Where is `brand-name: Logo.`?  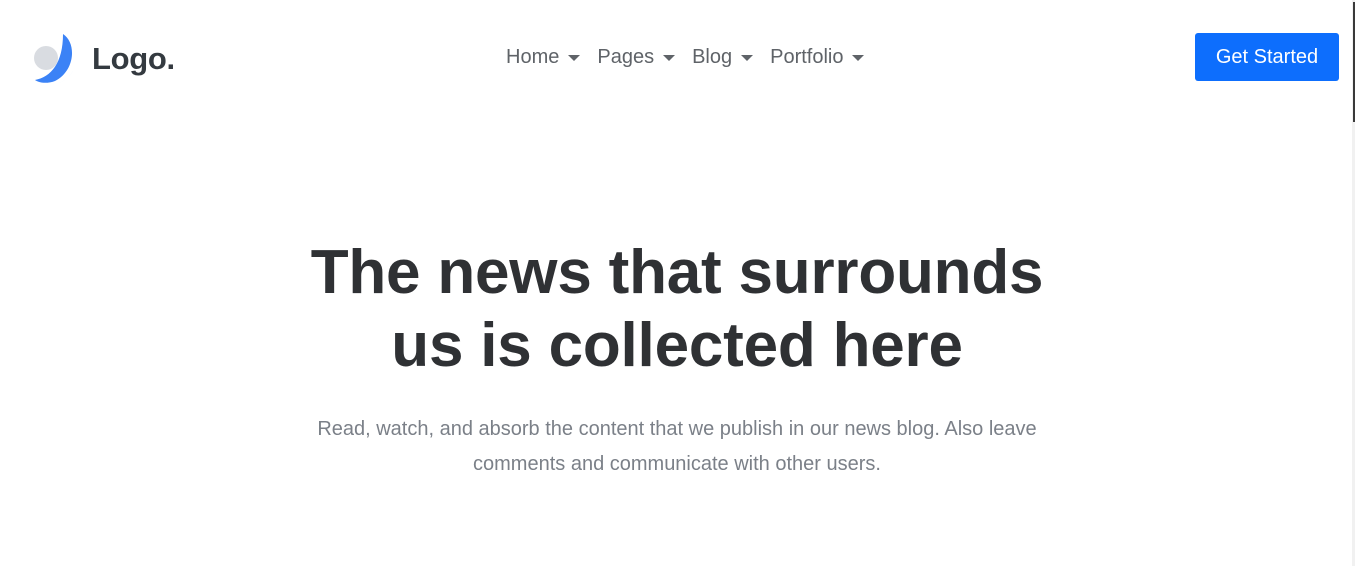 brand-name: Logo. is located at coordinates (133, 58).